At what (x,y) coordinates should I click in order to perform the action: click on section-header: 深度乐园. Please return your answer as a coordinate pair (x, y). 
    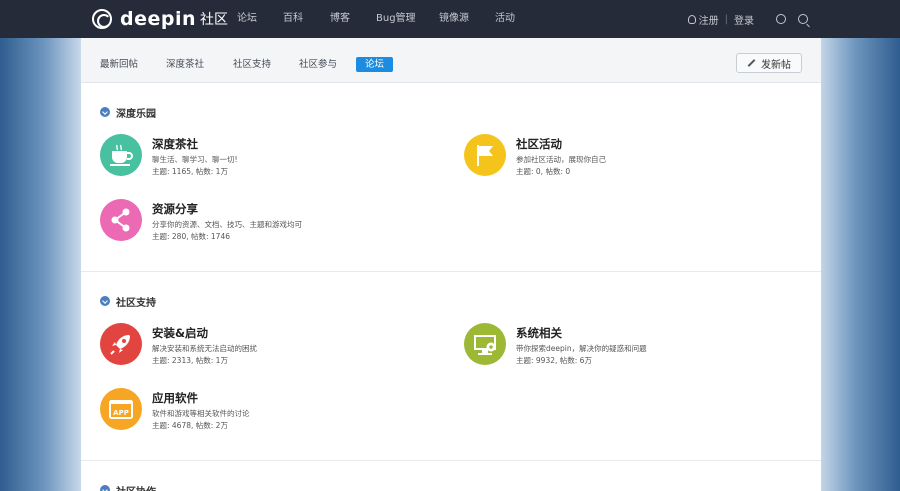
    Looking at the image, I should click on (128, 112).